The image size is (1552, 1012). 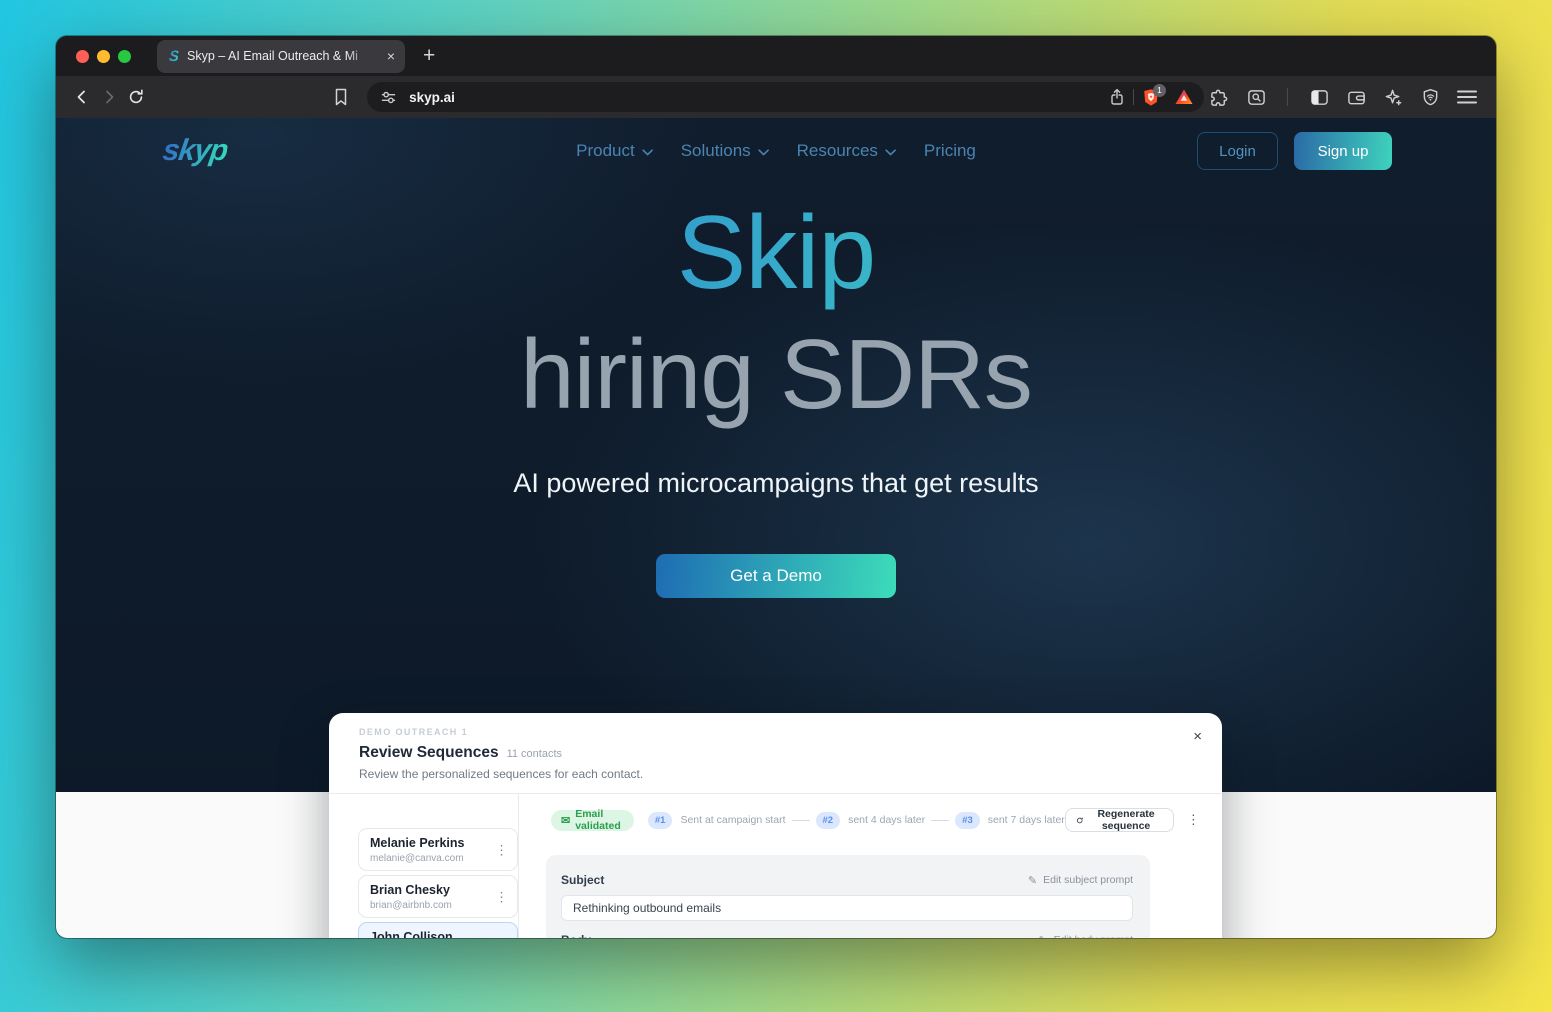 I want to click on reload-button, so click(x=136, y=97).